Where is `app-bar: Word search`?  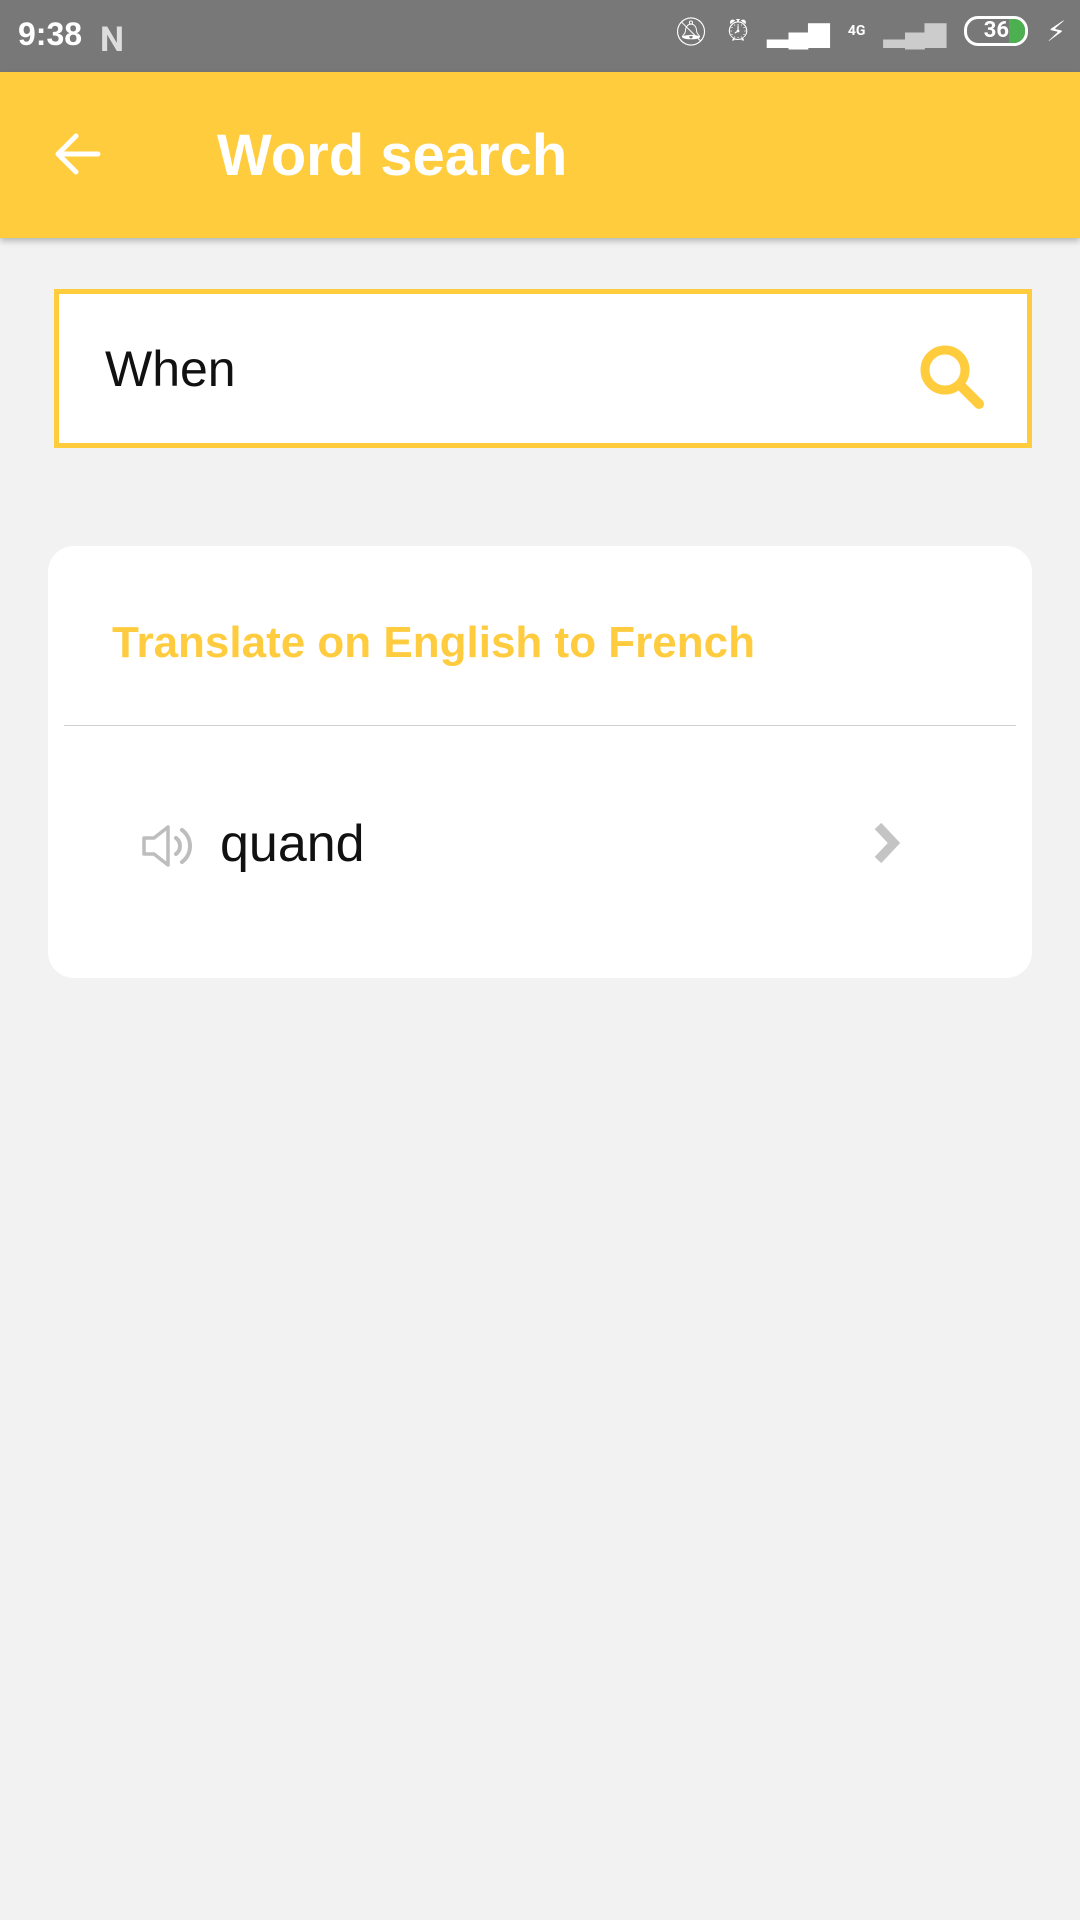
app-bar: Word search is located at coordinates (540, 155).